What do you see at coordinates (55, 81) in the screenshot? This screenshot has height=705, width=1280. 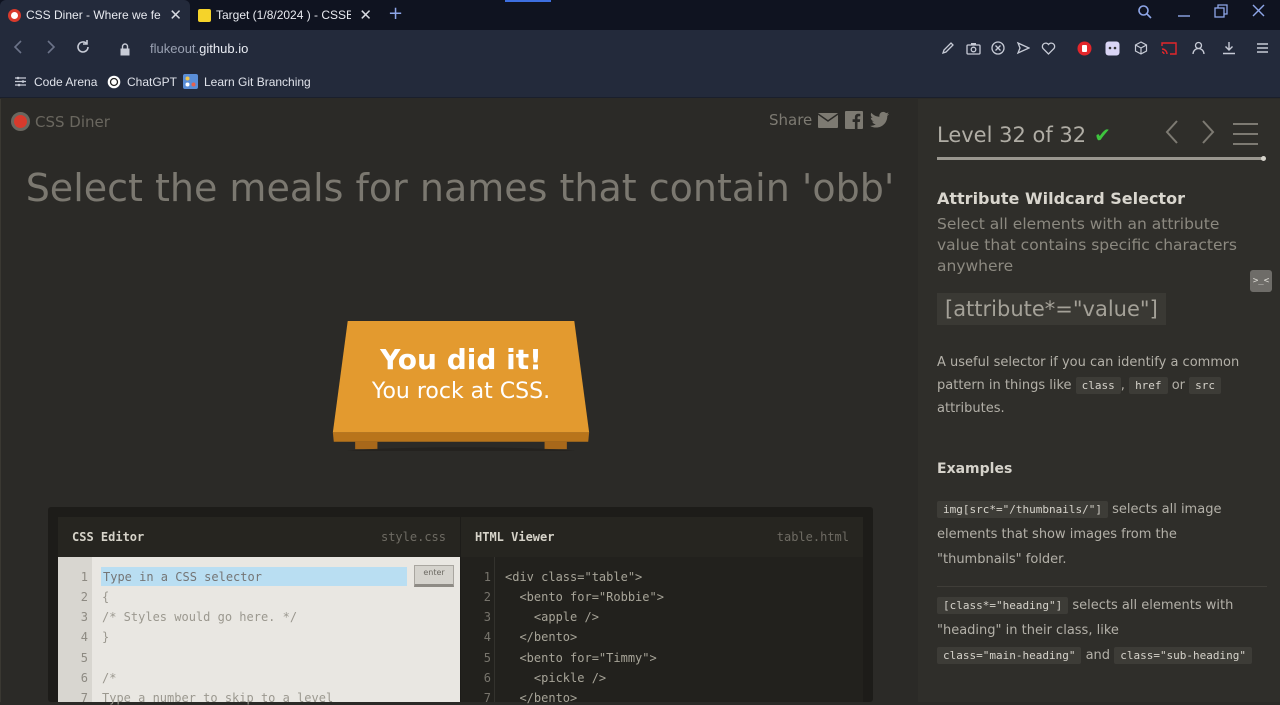 I see `bookmark-code-arena: Code Arena` at bounding box center [55, 81].